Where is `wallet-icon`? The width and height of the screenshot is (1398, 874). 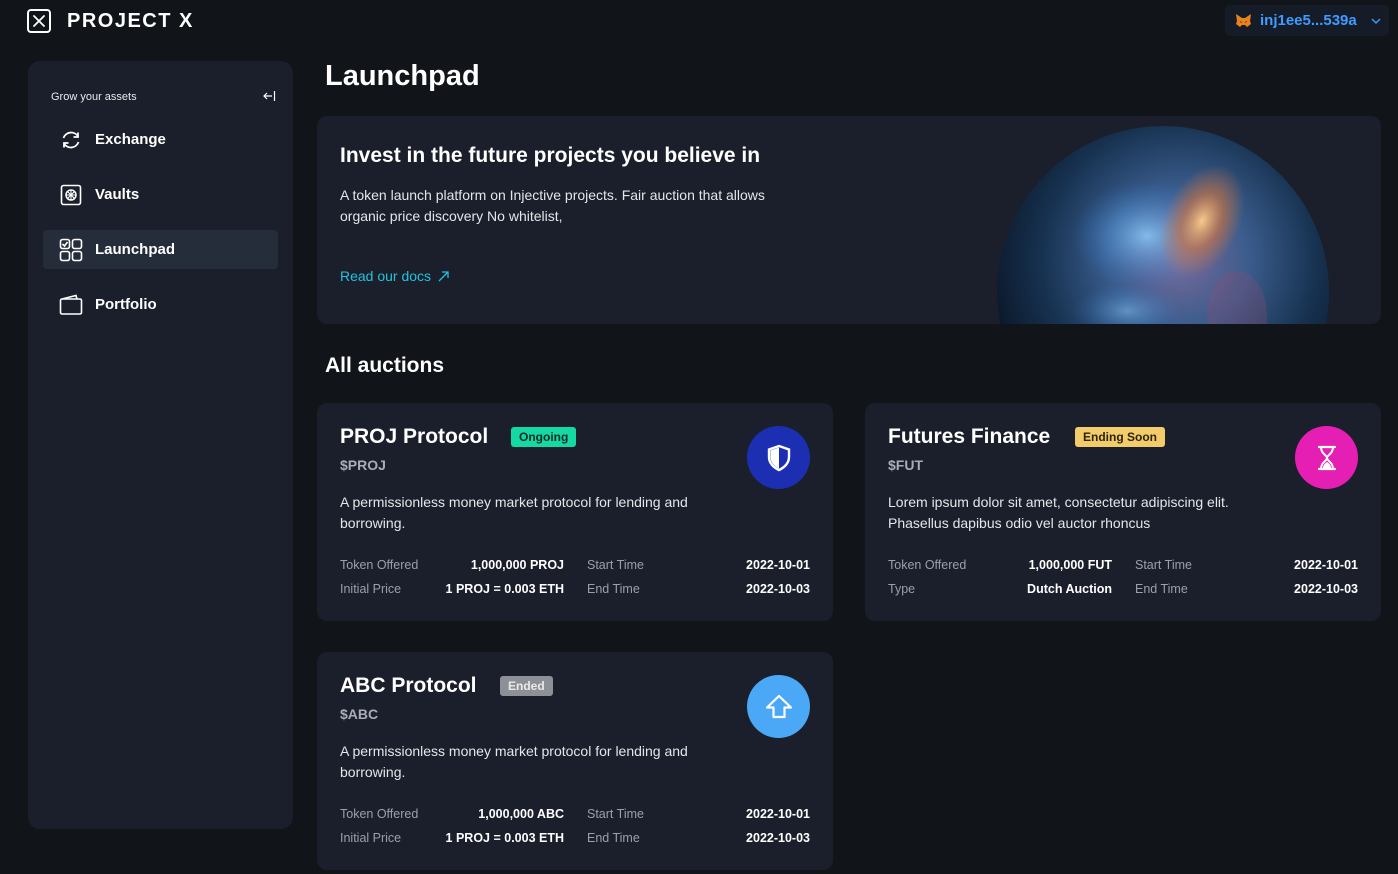 wallet-icon is located at coordinates (71, 304).